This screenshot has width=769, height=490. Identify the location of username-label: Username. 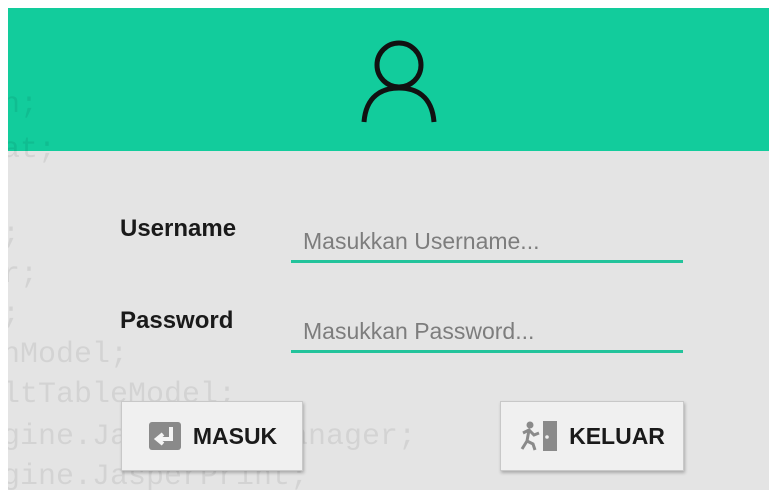
(178, 228).